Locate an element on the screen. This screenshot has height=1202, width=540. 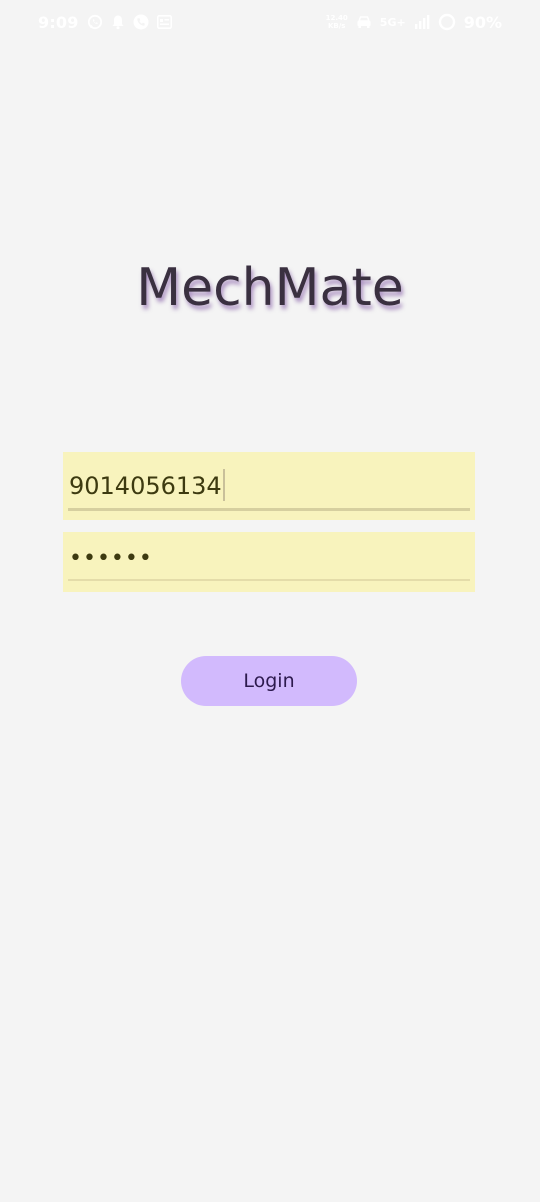
battery-ring-icon is located at coordinates (447, 22).